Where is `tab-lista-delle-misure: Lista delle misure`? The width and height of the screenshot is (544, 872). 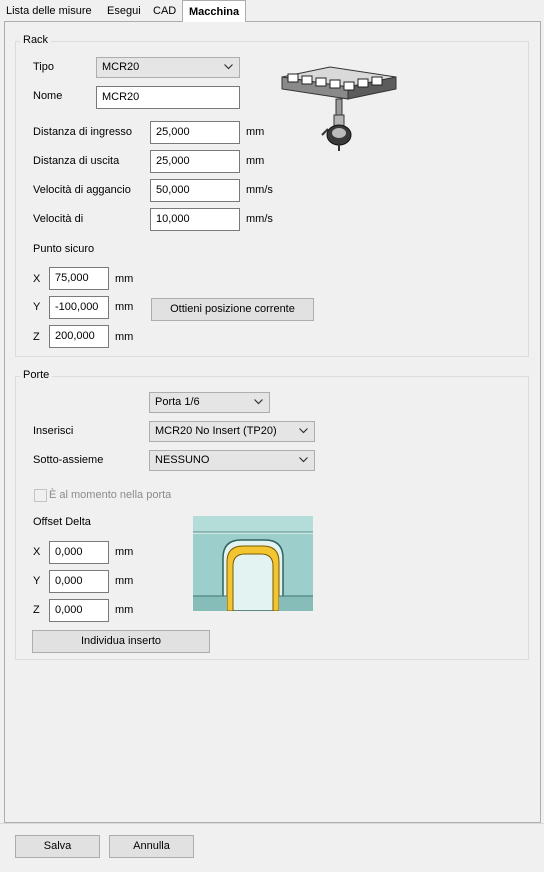
tab-lista-delle-misure: Lista delle misure is located at coordinates (49, 11).